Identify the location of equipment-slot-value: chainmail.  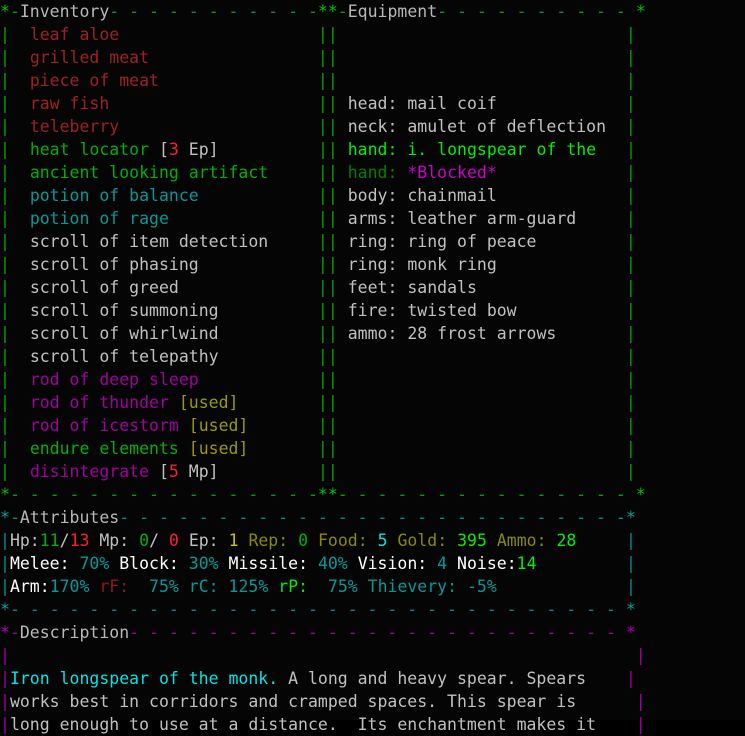
(451, 195).